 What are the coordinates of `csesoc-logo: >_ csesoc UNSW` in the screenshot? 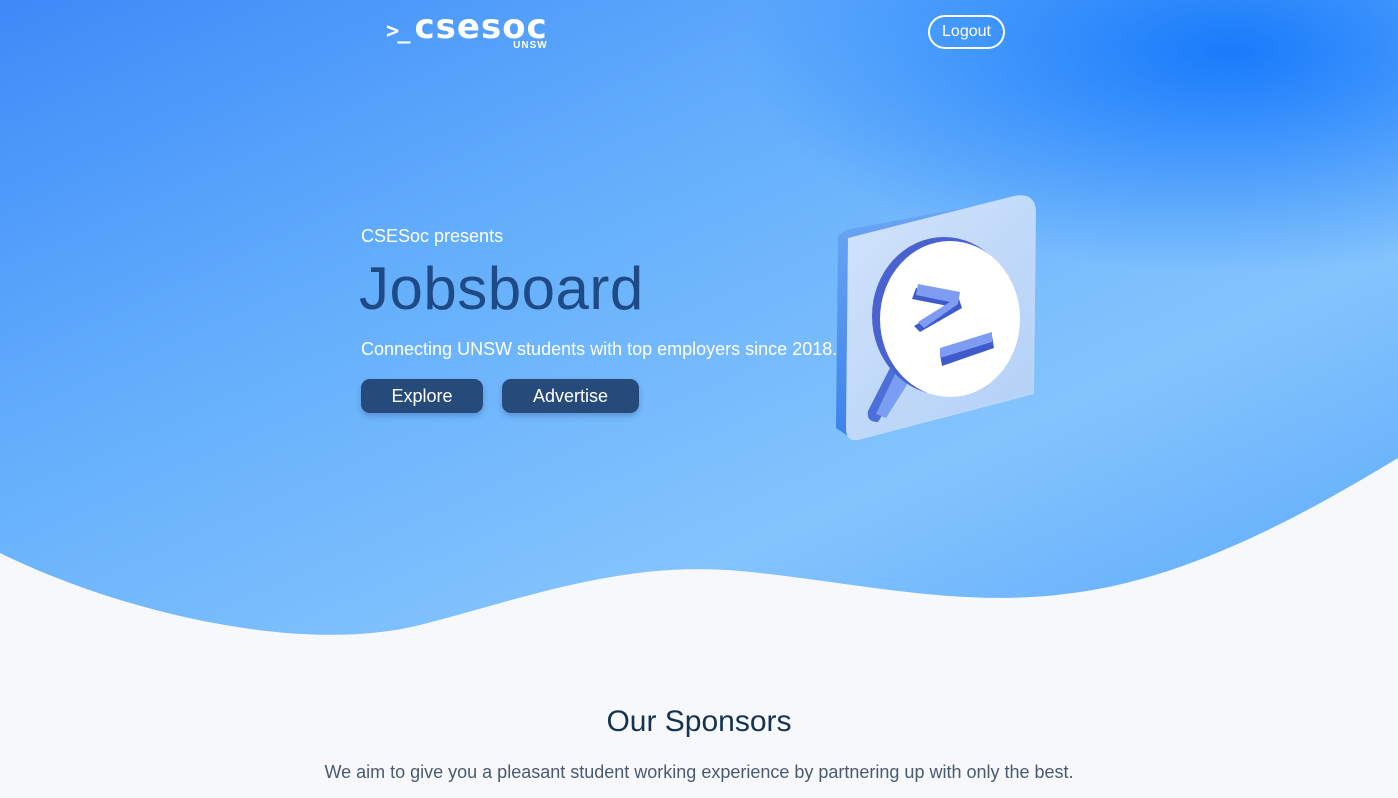 It's located at (467, 29).